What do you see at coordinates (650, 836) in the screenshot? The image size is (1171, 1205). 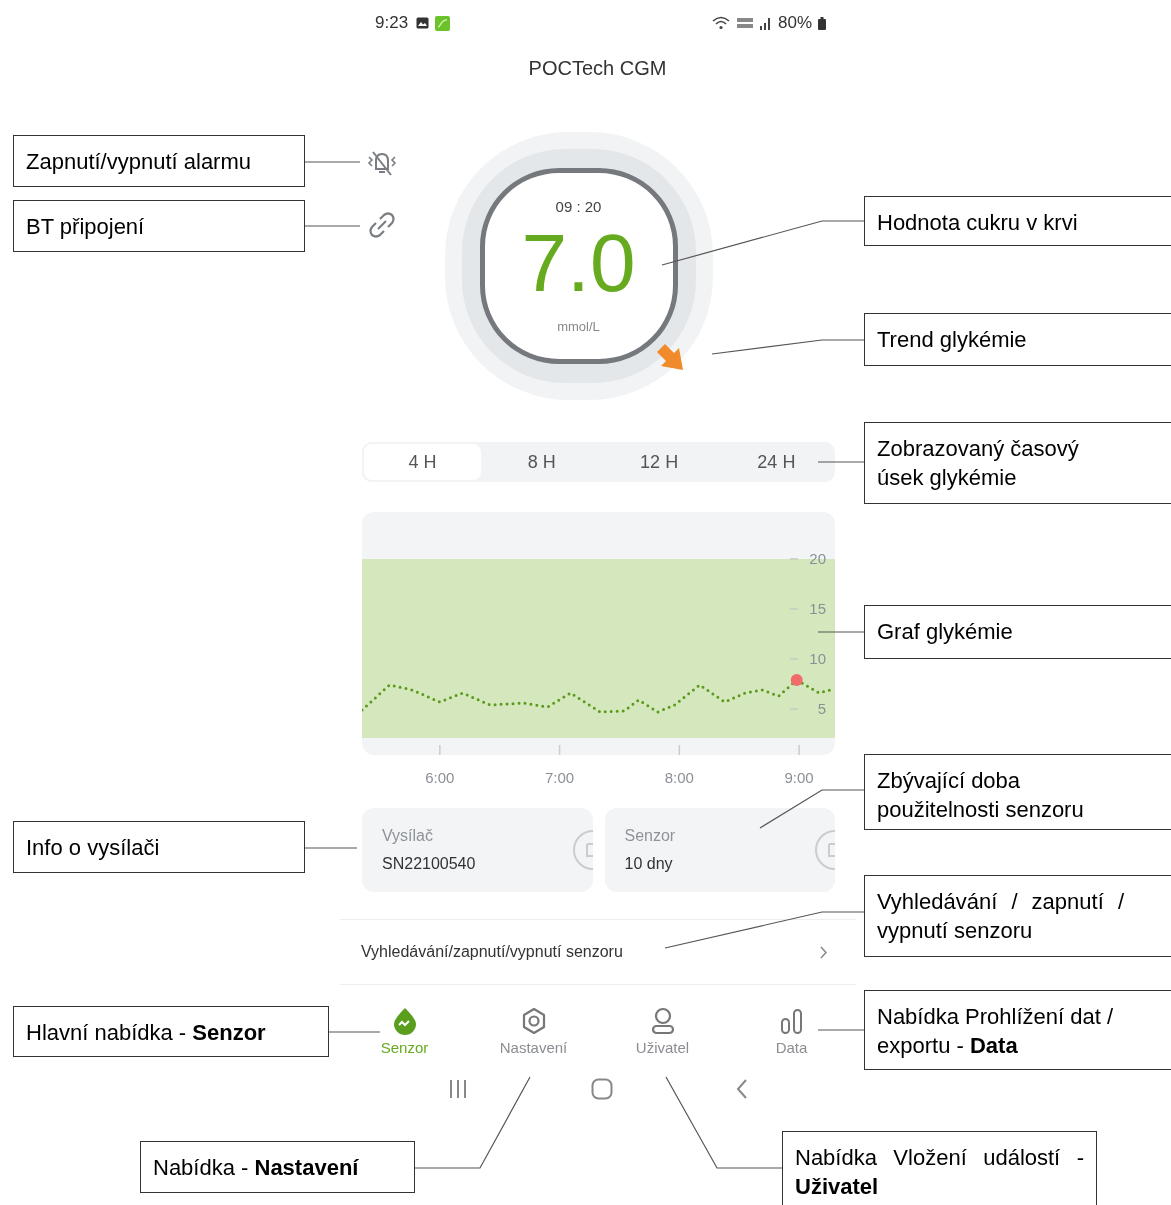 I see `card-label: Senzor` at bounding box center [650, 836].